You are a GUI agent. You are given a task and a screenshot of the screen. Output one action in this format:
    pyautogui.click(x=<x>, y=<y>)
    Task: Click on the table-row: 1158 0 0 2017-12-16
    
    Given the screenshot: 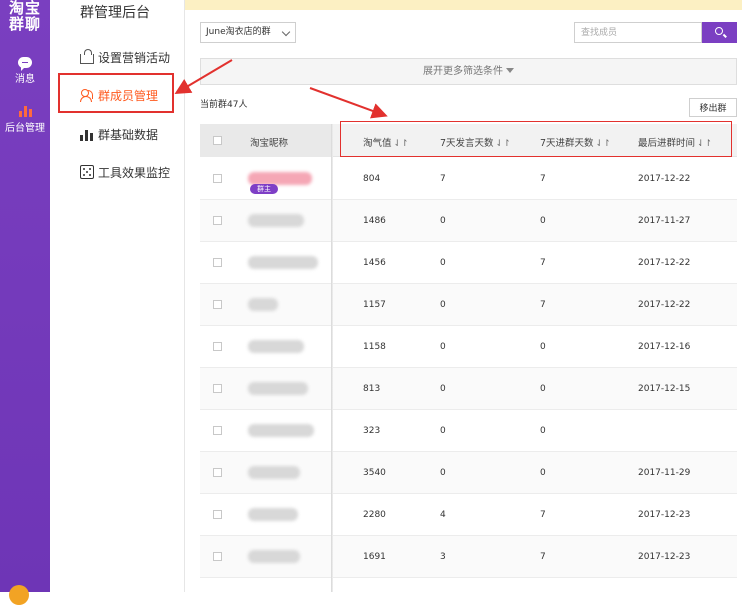 What is the action you would take?
    pyautogui.click(x=468, y=347)
    